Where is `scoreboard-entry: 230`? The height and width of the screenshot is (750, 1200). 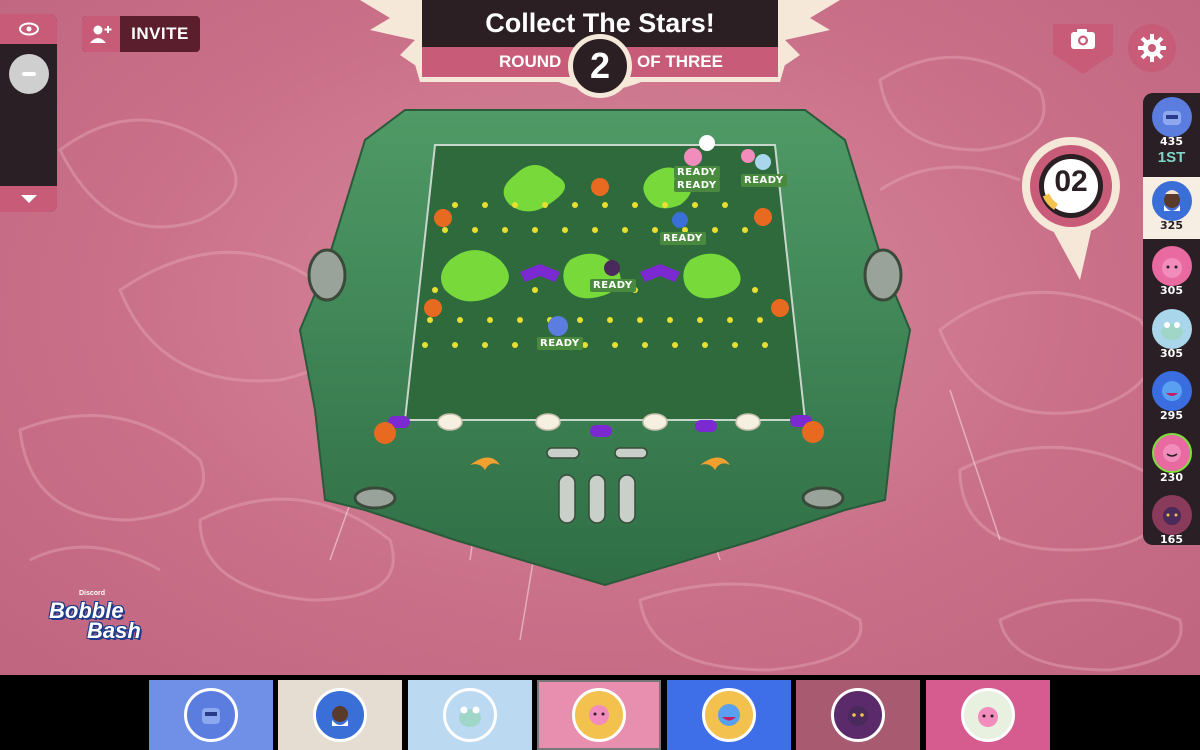 scoreboard-entry: 230 is located at coordinates (1171, 460).